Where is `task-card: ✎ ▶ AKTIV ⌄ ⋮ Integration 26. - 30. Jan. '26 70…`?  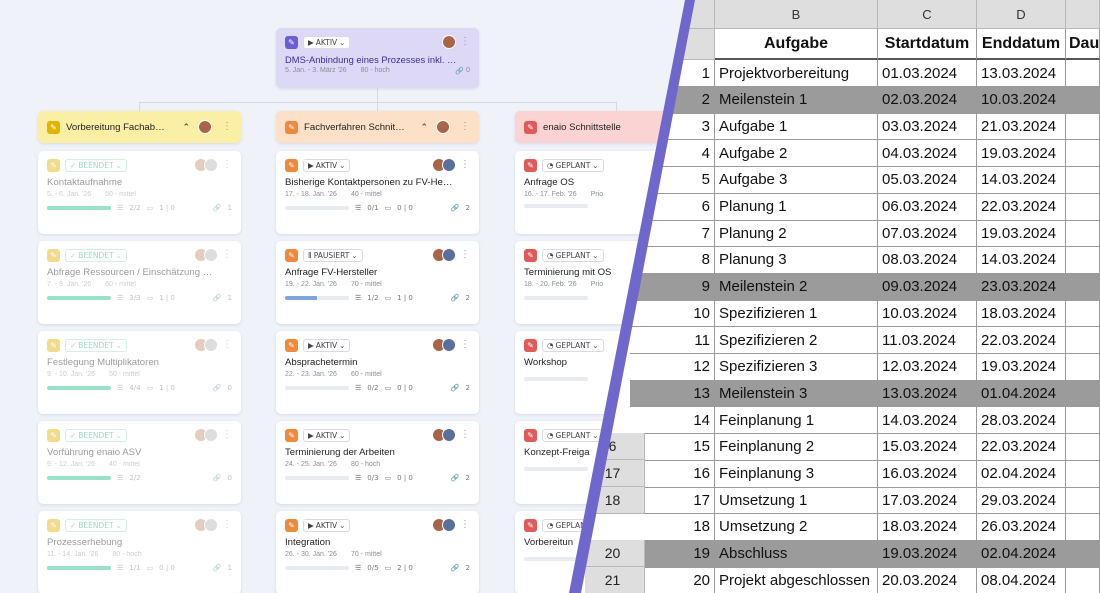
task-card: ✎ ▶ AKTIV ⌄ ⋮ Integration 26. - 30. Jan. '26 70… is located at coordinates (377, 552).